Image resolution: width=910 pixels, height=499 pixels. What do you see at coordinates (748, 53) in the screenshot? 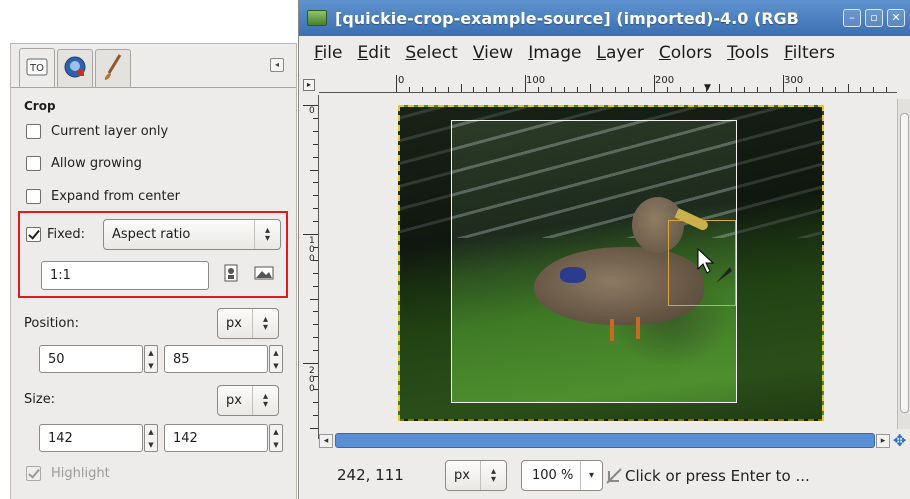
I see `menu-tools: Tools` at bounding box center [748, 53].